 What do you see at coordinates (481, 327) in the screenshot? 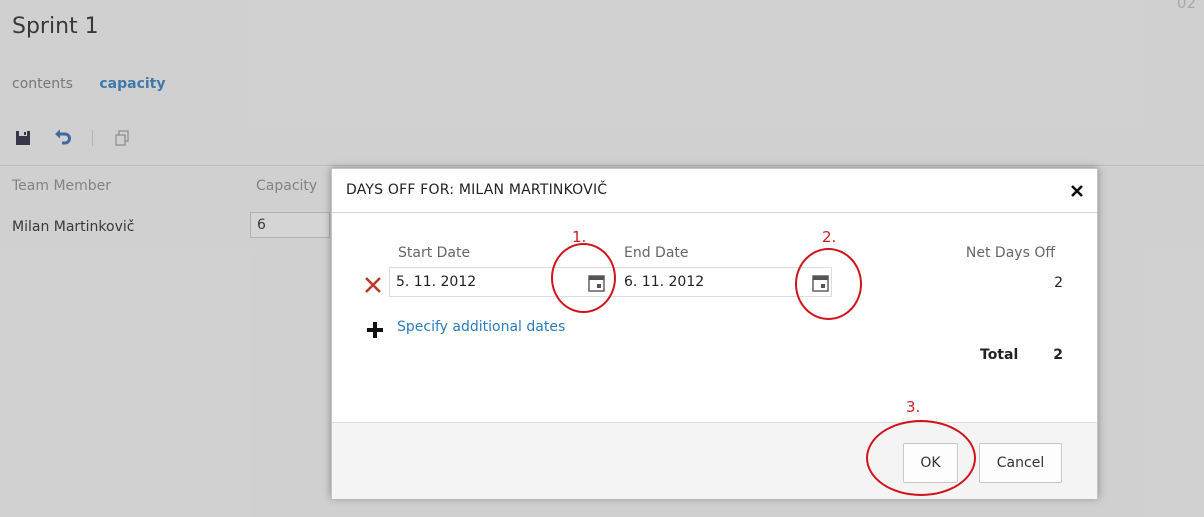
I see `specify-additional-dates-link: Specify additional dates` at bounding box center [481, 327].